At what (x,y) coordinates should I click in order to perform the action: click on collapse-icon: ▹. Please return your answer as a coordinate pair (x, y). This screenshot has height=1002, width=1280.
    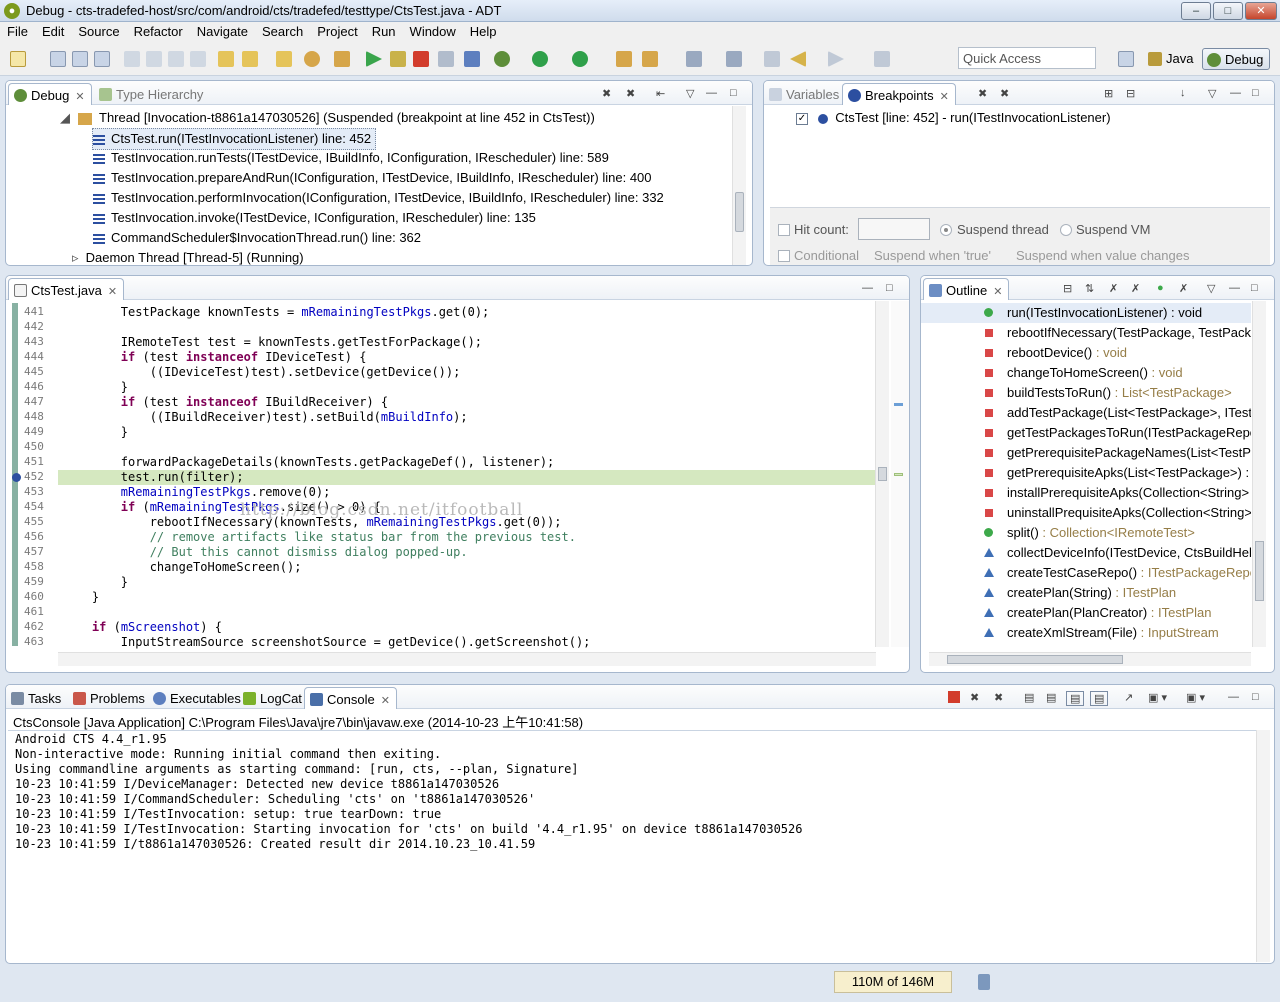
    Looking at the image, I should click on (77, 256).